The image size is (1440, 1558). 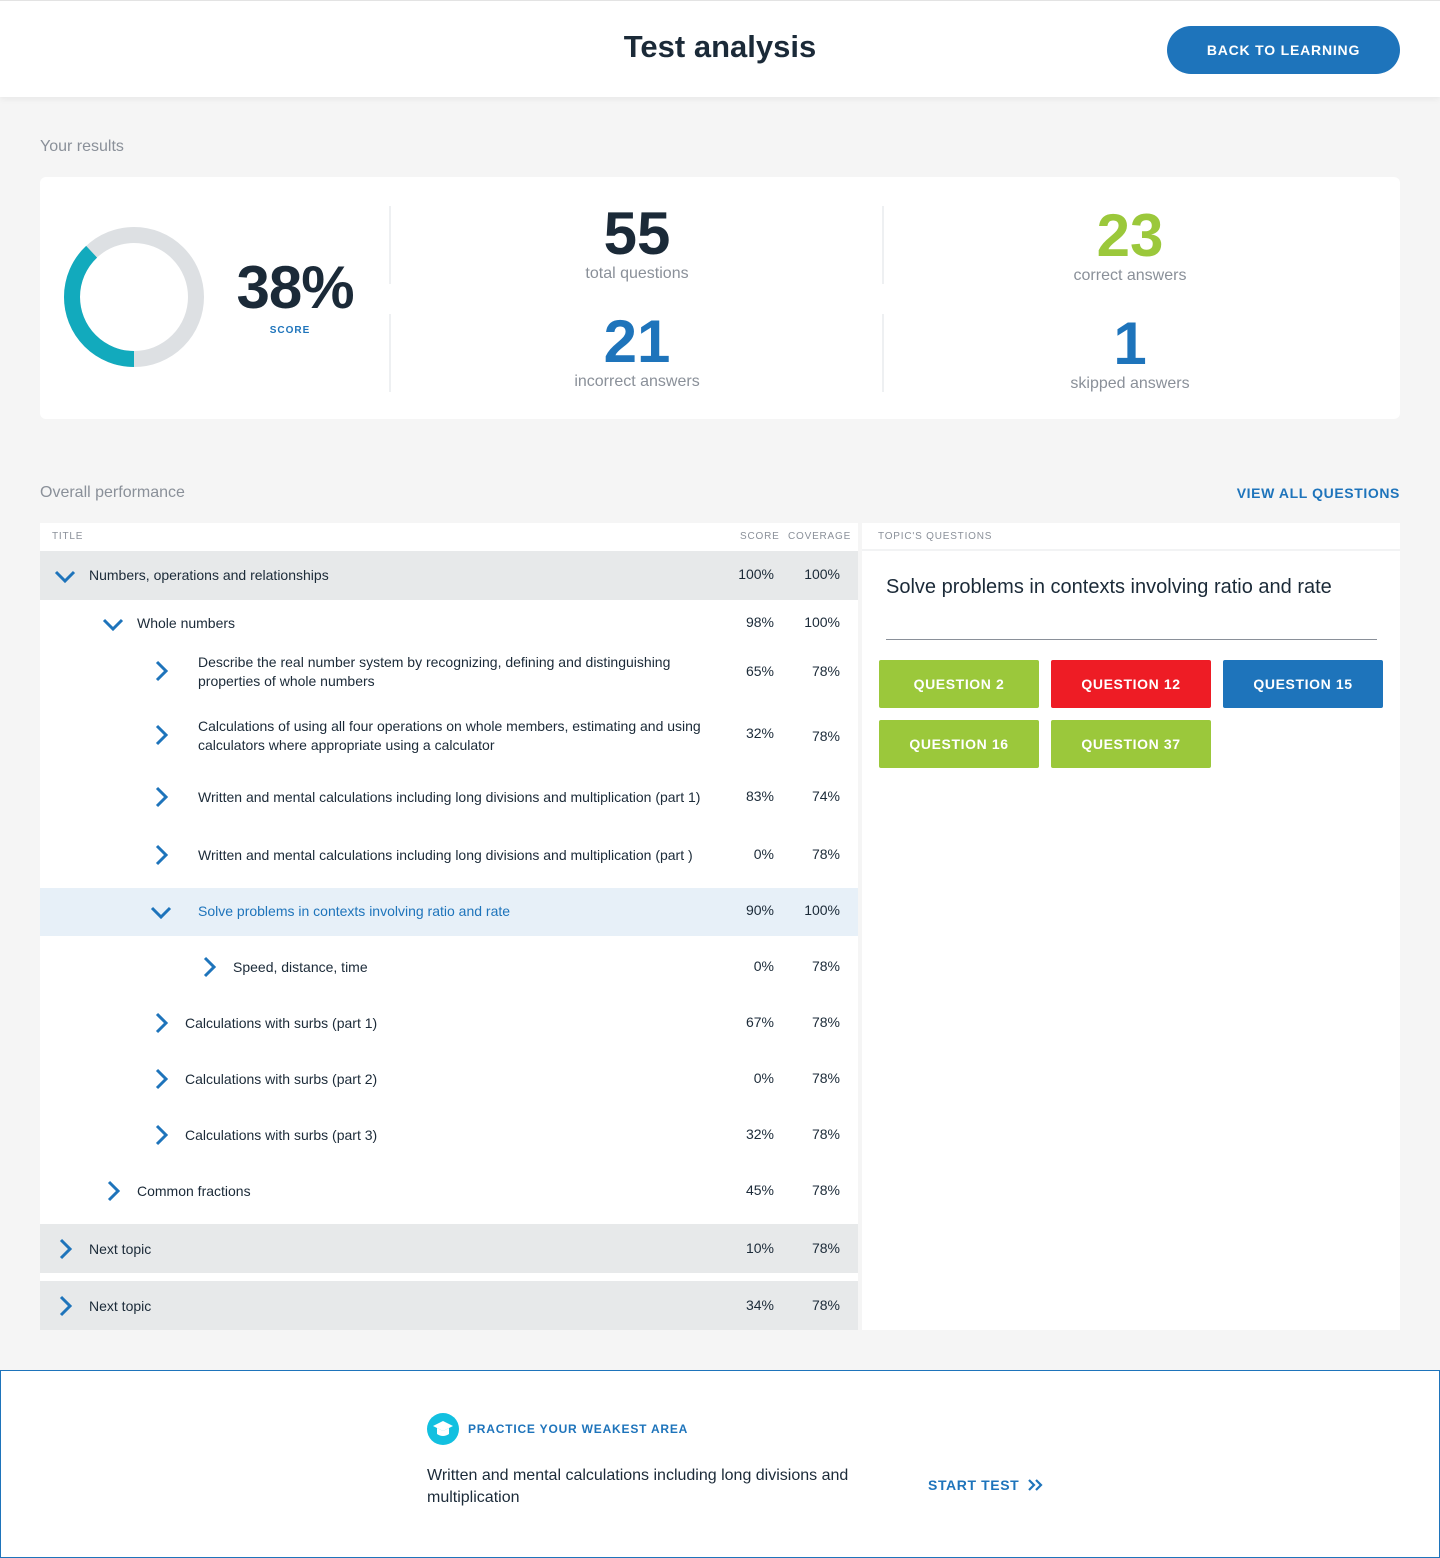 What do you see at coordinates (760, 536) in the screenshot?
I see `column-header-score: SCORE` at bounding box center [760, 536].